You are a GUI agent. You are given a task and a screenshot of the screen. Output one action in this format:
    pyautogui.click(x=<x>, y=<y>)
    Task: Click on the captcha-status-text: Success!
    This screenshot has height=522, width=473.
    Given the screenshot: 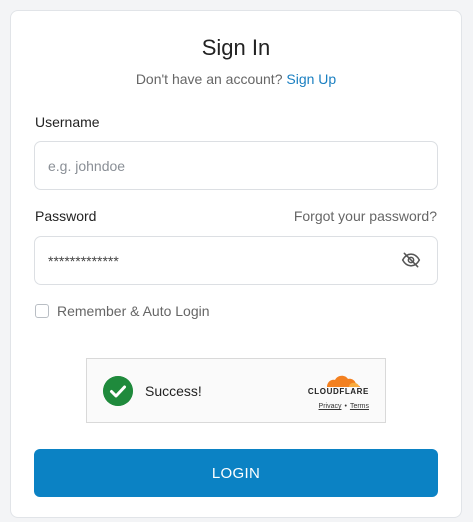 What is the action you would take?
    pyautogui.click(x=173, y=391)
    